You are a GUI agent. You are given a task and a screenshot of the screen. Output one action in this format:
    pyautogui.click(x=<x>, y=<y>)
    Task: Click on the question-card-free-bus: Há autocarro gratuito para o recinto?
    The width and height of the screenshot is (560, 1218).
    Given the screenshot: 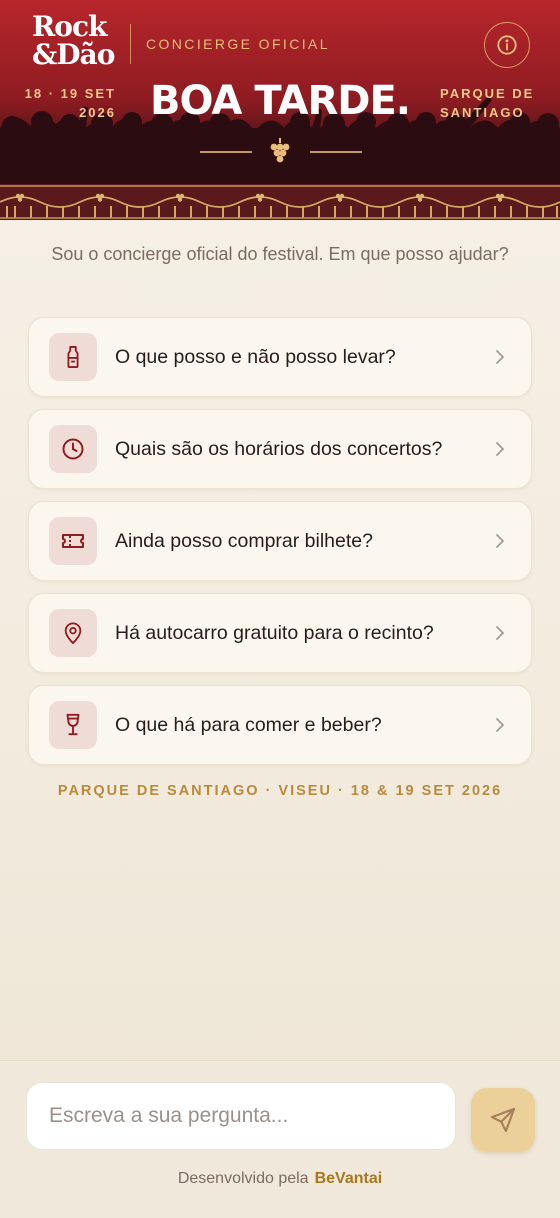 What is the action you would take?
    pyautogui.click(x=280, y=633)
    